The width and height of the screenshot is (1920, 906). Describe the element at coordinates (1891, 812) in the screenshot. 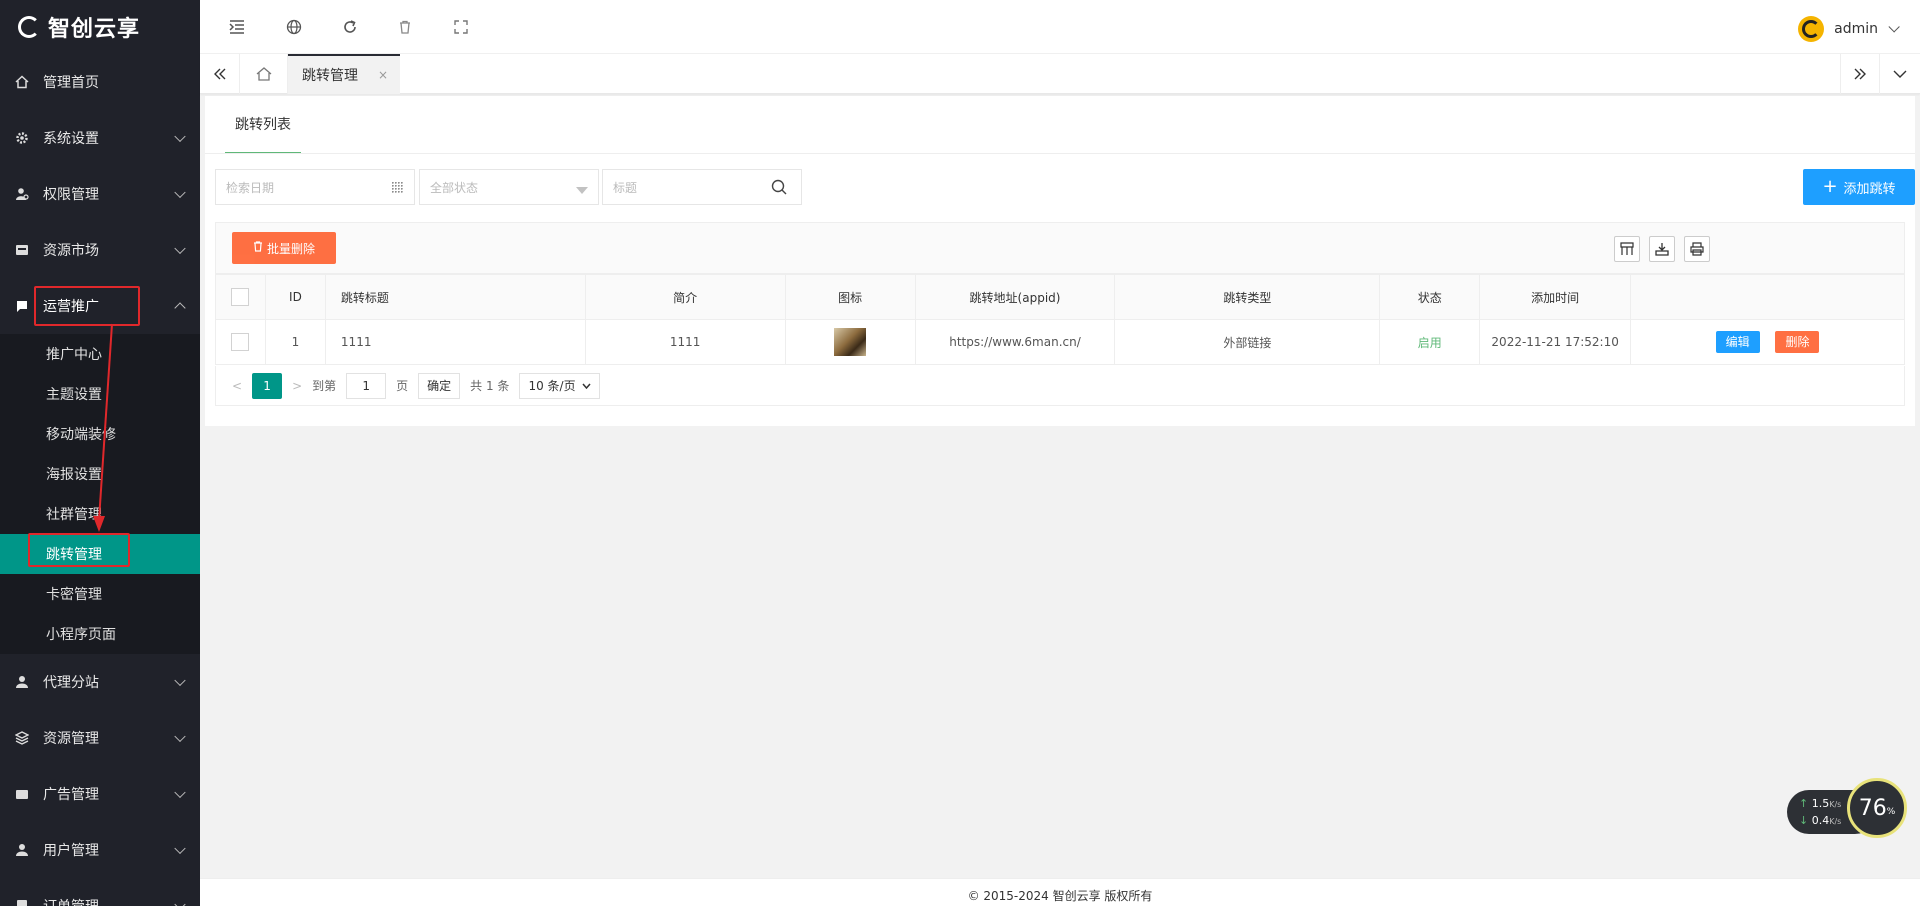

I see `gauge-percent-sign: %` at that location.